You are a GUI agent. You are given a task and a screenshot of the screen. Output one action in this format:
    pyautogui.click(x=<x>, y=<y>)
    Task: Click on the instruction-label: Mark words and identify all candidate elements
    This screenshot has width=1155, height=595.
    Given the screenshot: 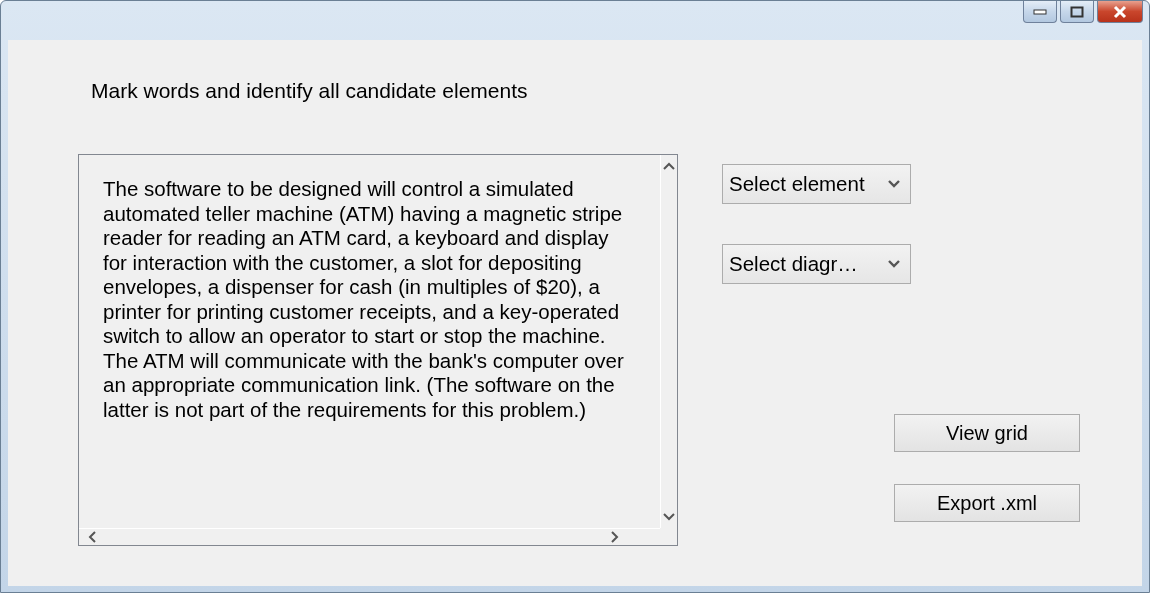 What is the action you would take?
    pyautogui.click(x=310, y=91)
    